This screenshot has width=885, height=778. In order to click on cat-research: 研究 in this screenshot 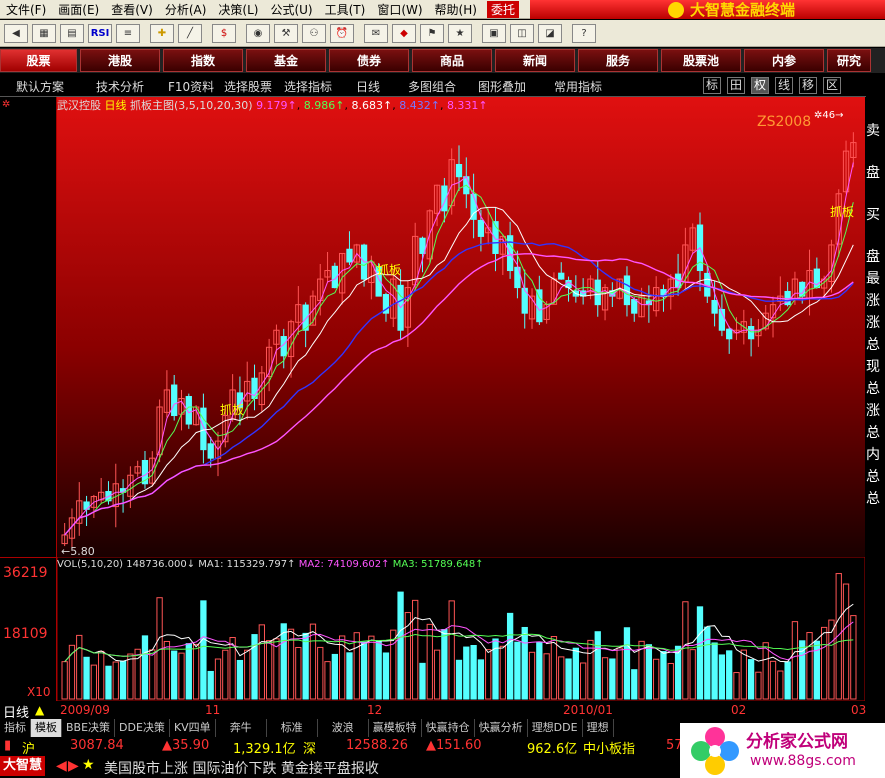, I will do `click(849, 60)`.